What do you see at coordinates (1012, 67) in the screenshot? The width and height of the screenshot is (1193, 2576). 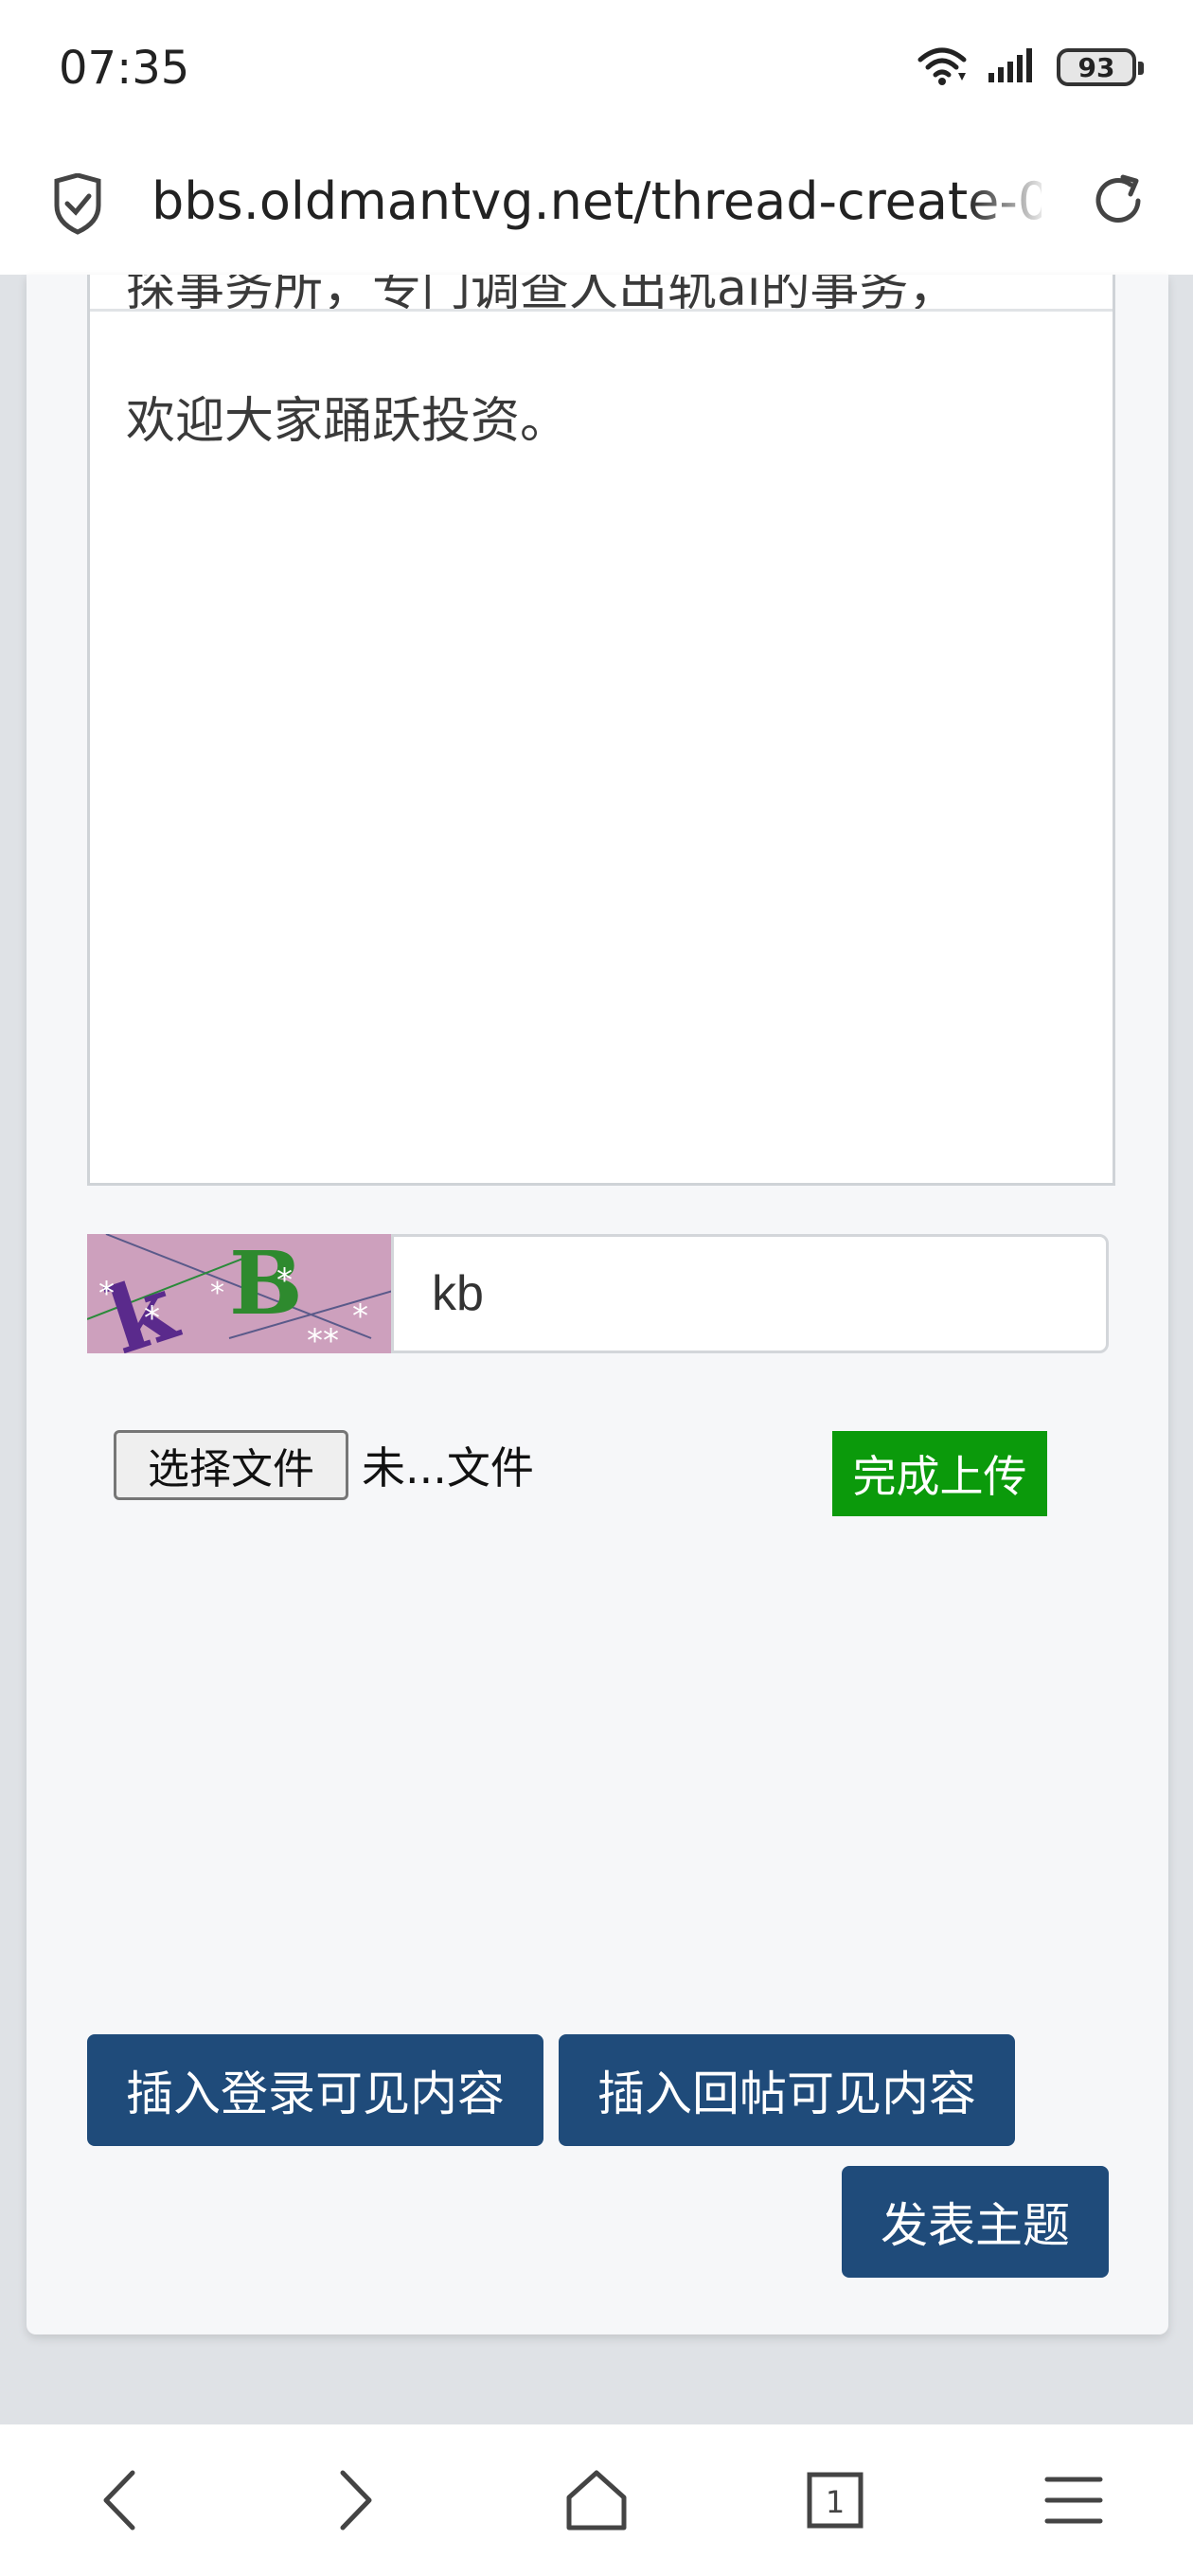 I see `signal-icon` at bounding box center [1012, 67].